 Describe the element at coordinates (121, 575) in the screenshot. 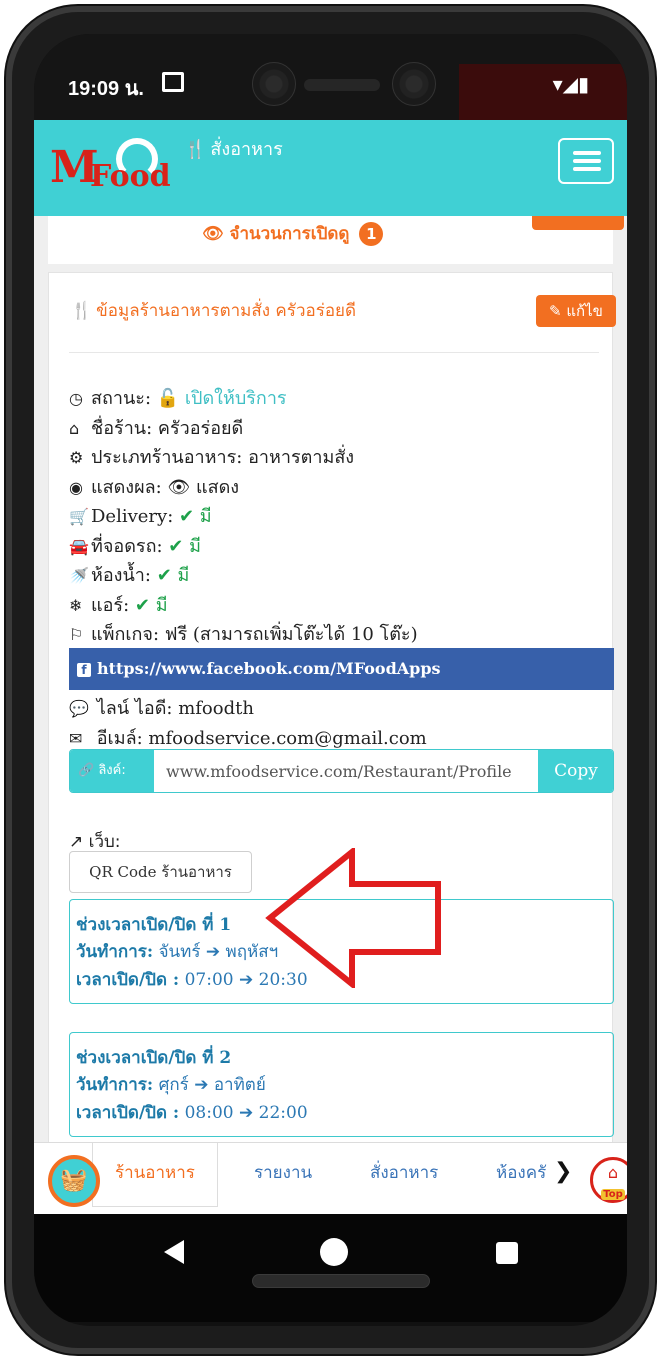

I see `info-label: ห้องน้ำ:` at that location.